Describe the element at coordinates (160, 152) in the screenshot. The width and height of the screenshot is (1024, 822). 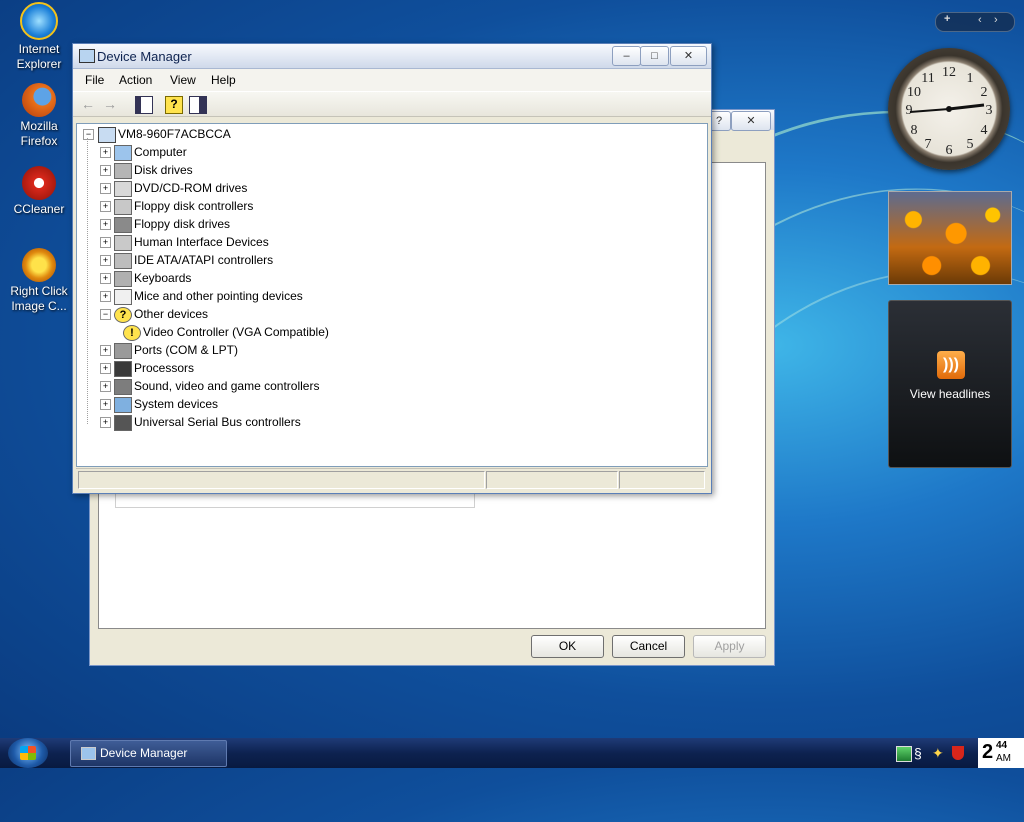
I see `tree-item-label: Computer` at that location.